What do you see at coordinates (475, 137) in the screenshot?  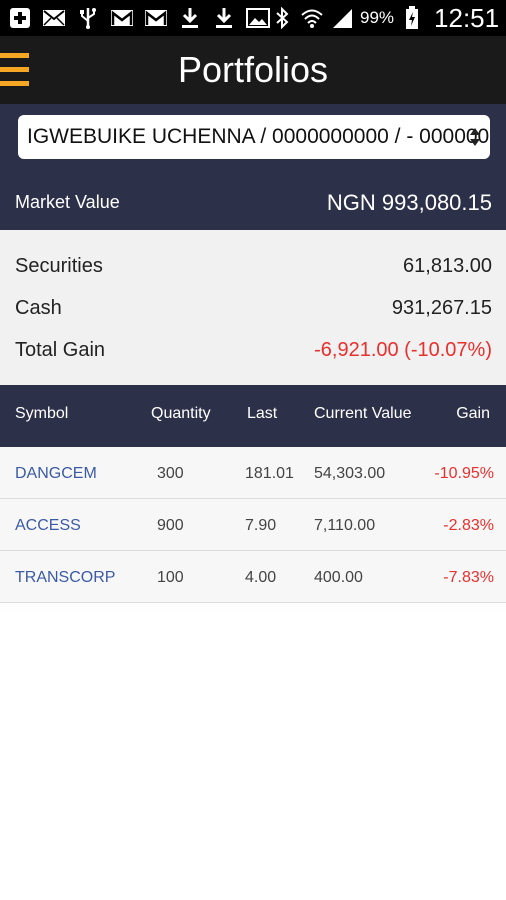 I see `select-arrows-icon` at bounding box center [475, 137].